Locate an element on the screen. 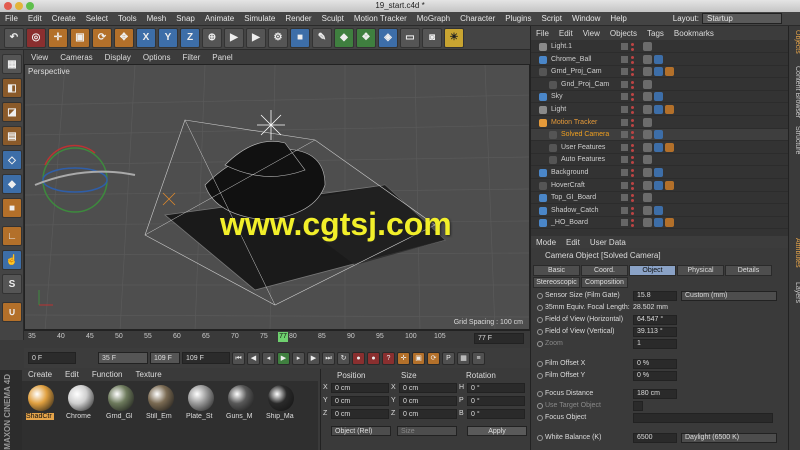 Image resolution: width=800 pixels, height=450 pixels. attribute-value-field is located at coordinates (638, 406).